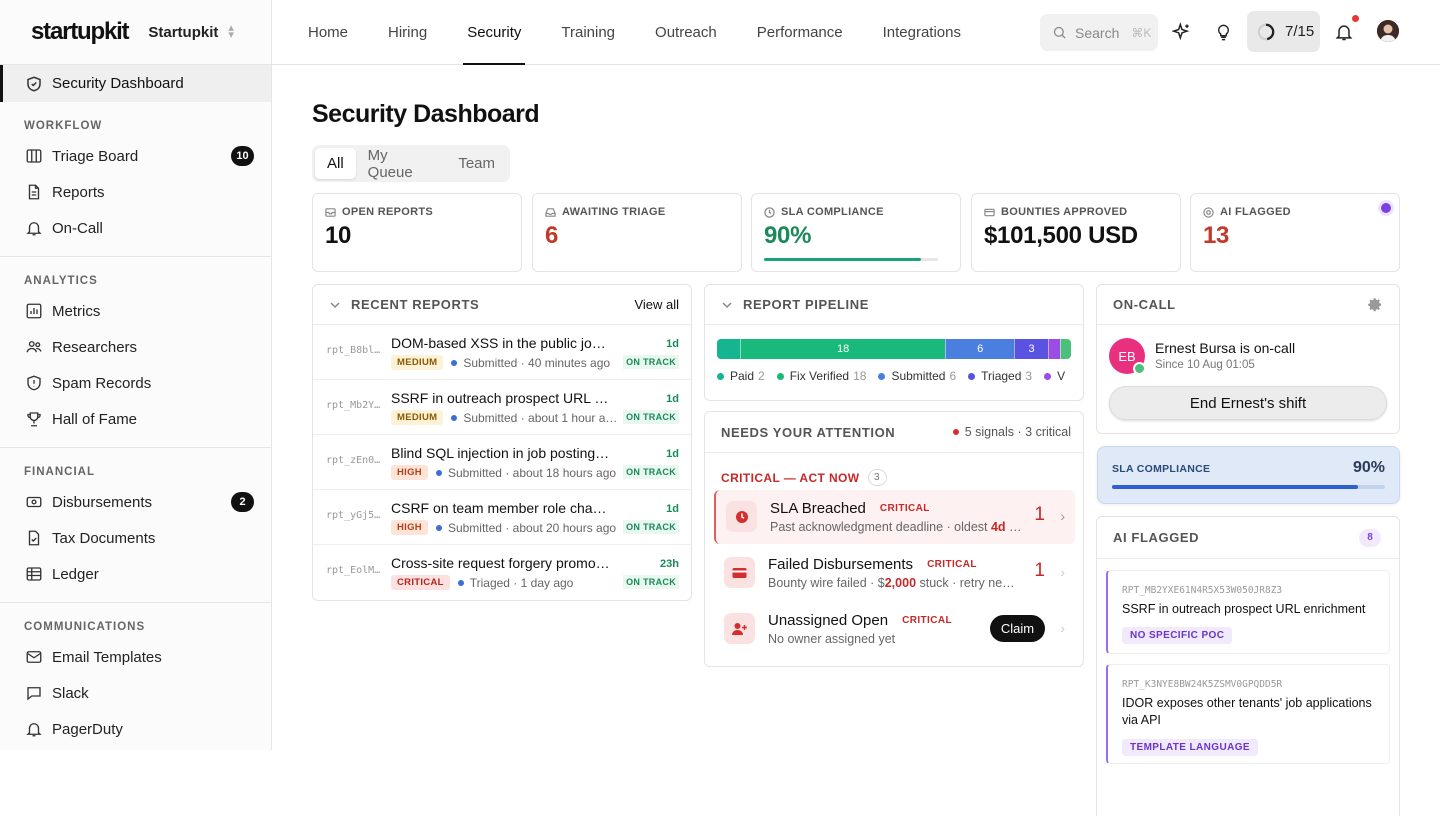  I want to click on report-title: SSRF in outreach prospect URL enrichment, so click(1252, 609).